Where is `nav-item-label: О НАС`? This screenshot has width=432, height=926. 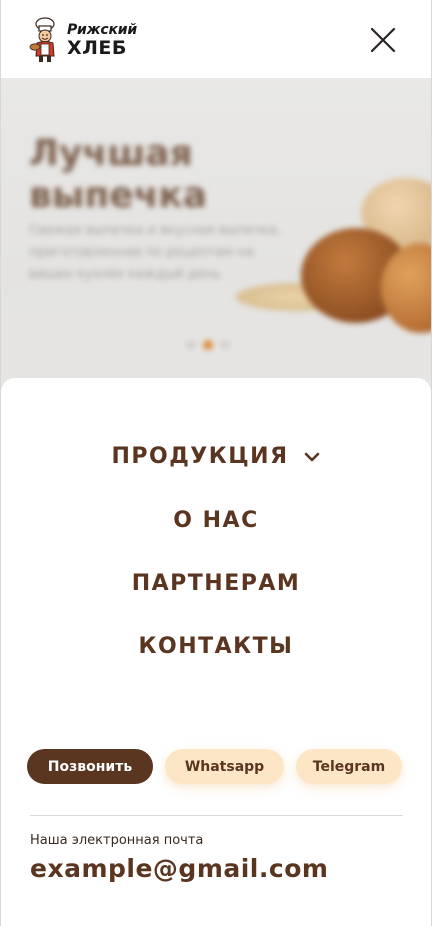 nav-item-label: О НАС is located at coordinates (216, 520).